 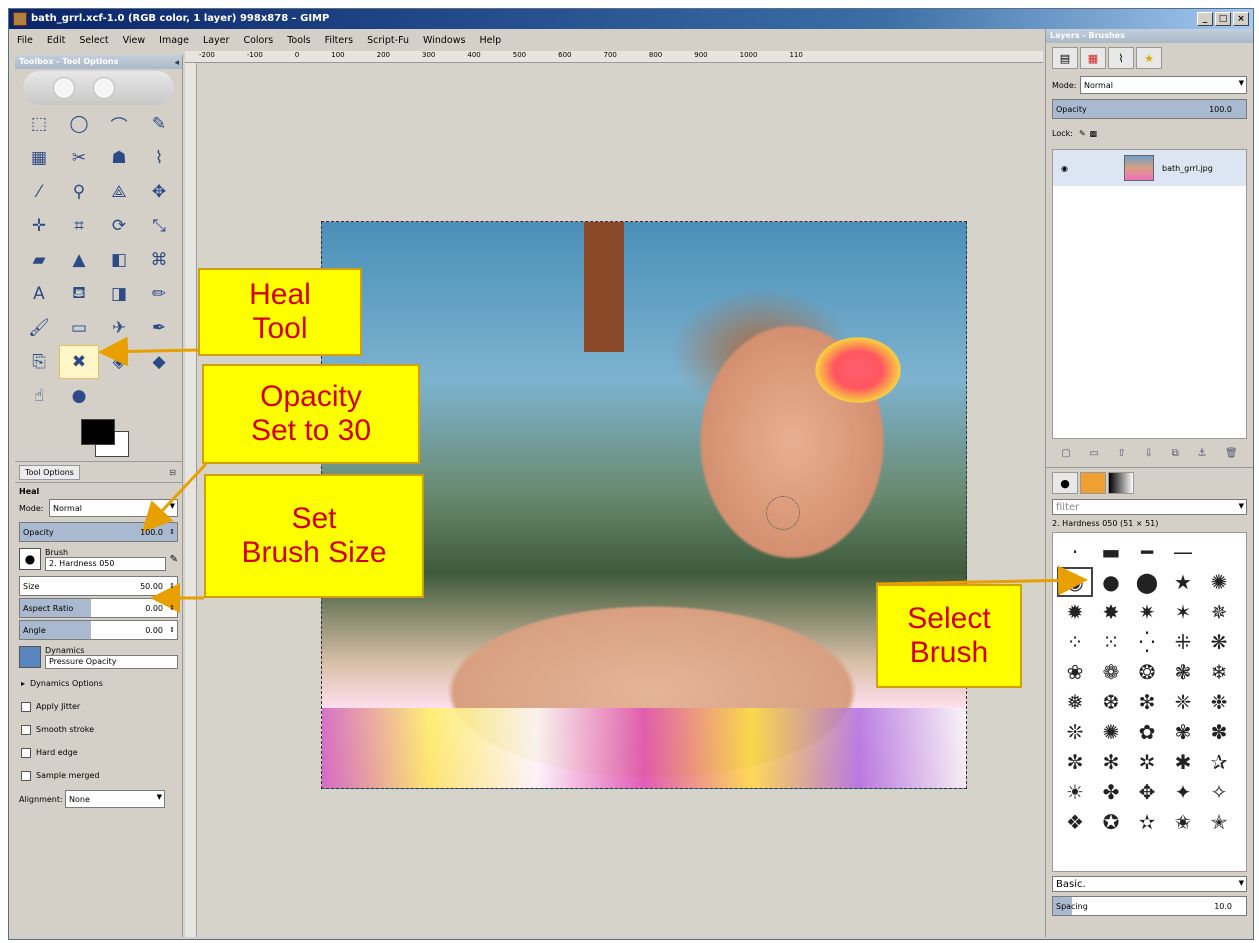 What do you see at coordinates (1075, 612) in the screenshot?
I see `brush-preview: ✹` at bounding box center [1075, 612].